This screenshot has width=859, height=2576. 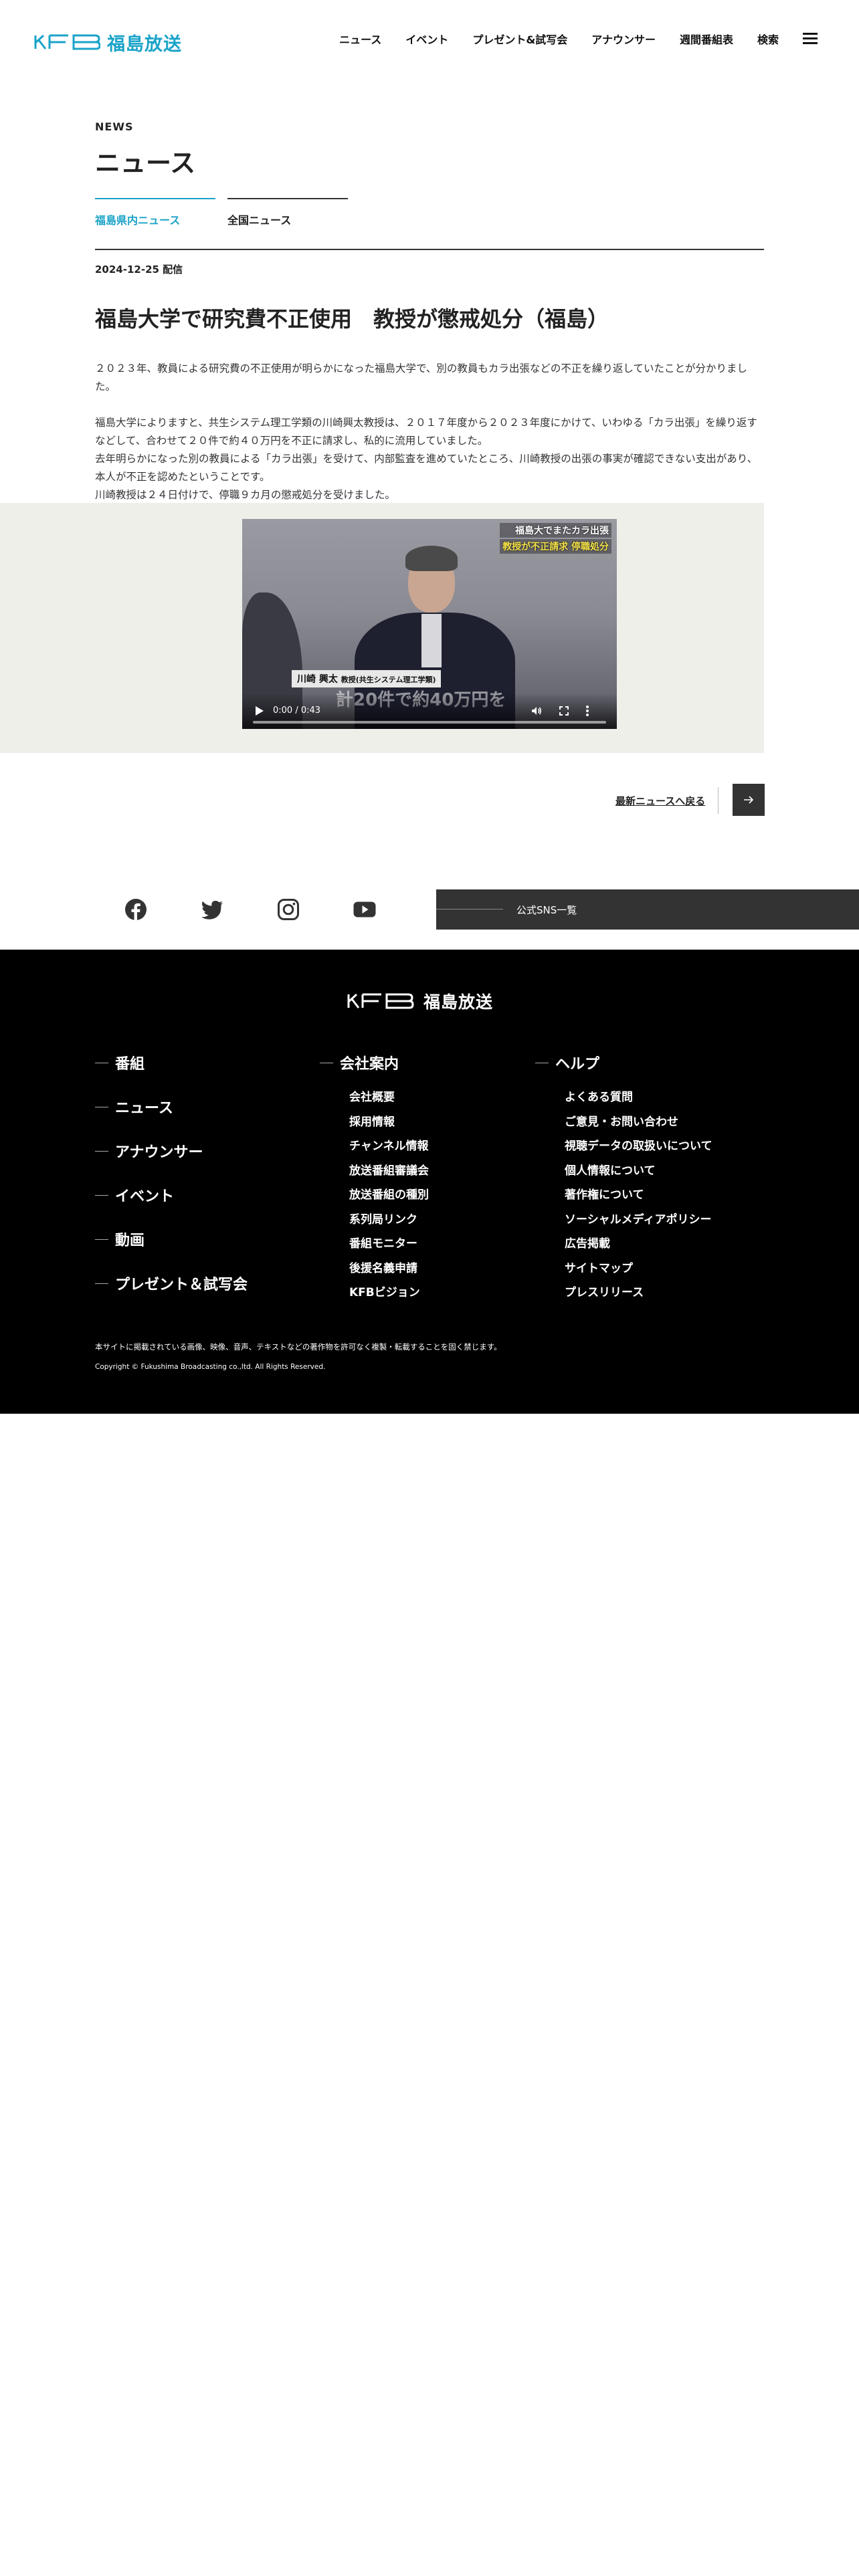 What do you see at coordinates (260, 711) in the screenshot?
I see `play-icon` at bounding box center [260, 711].